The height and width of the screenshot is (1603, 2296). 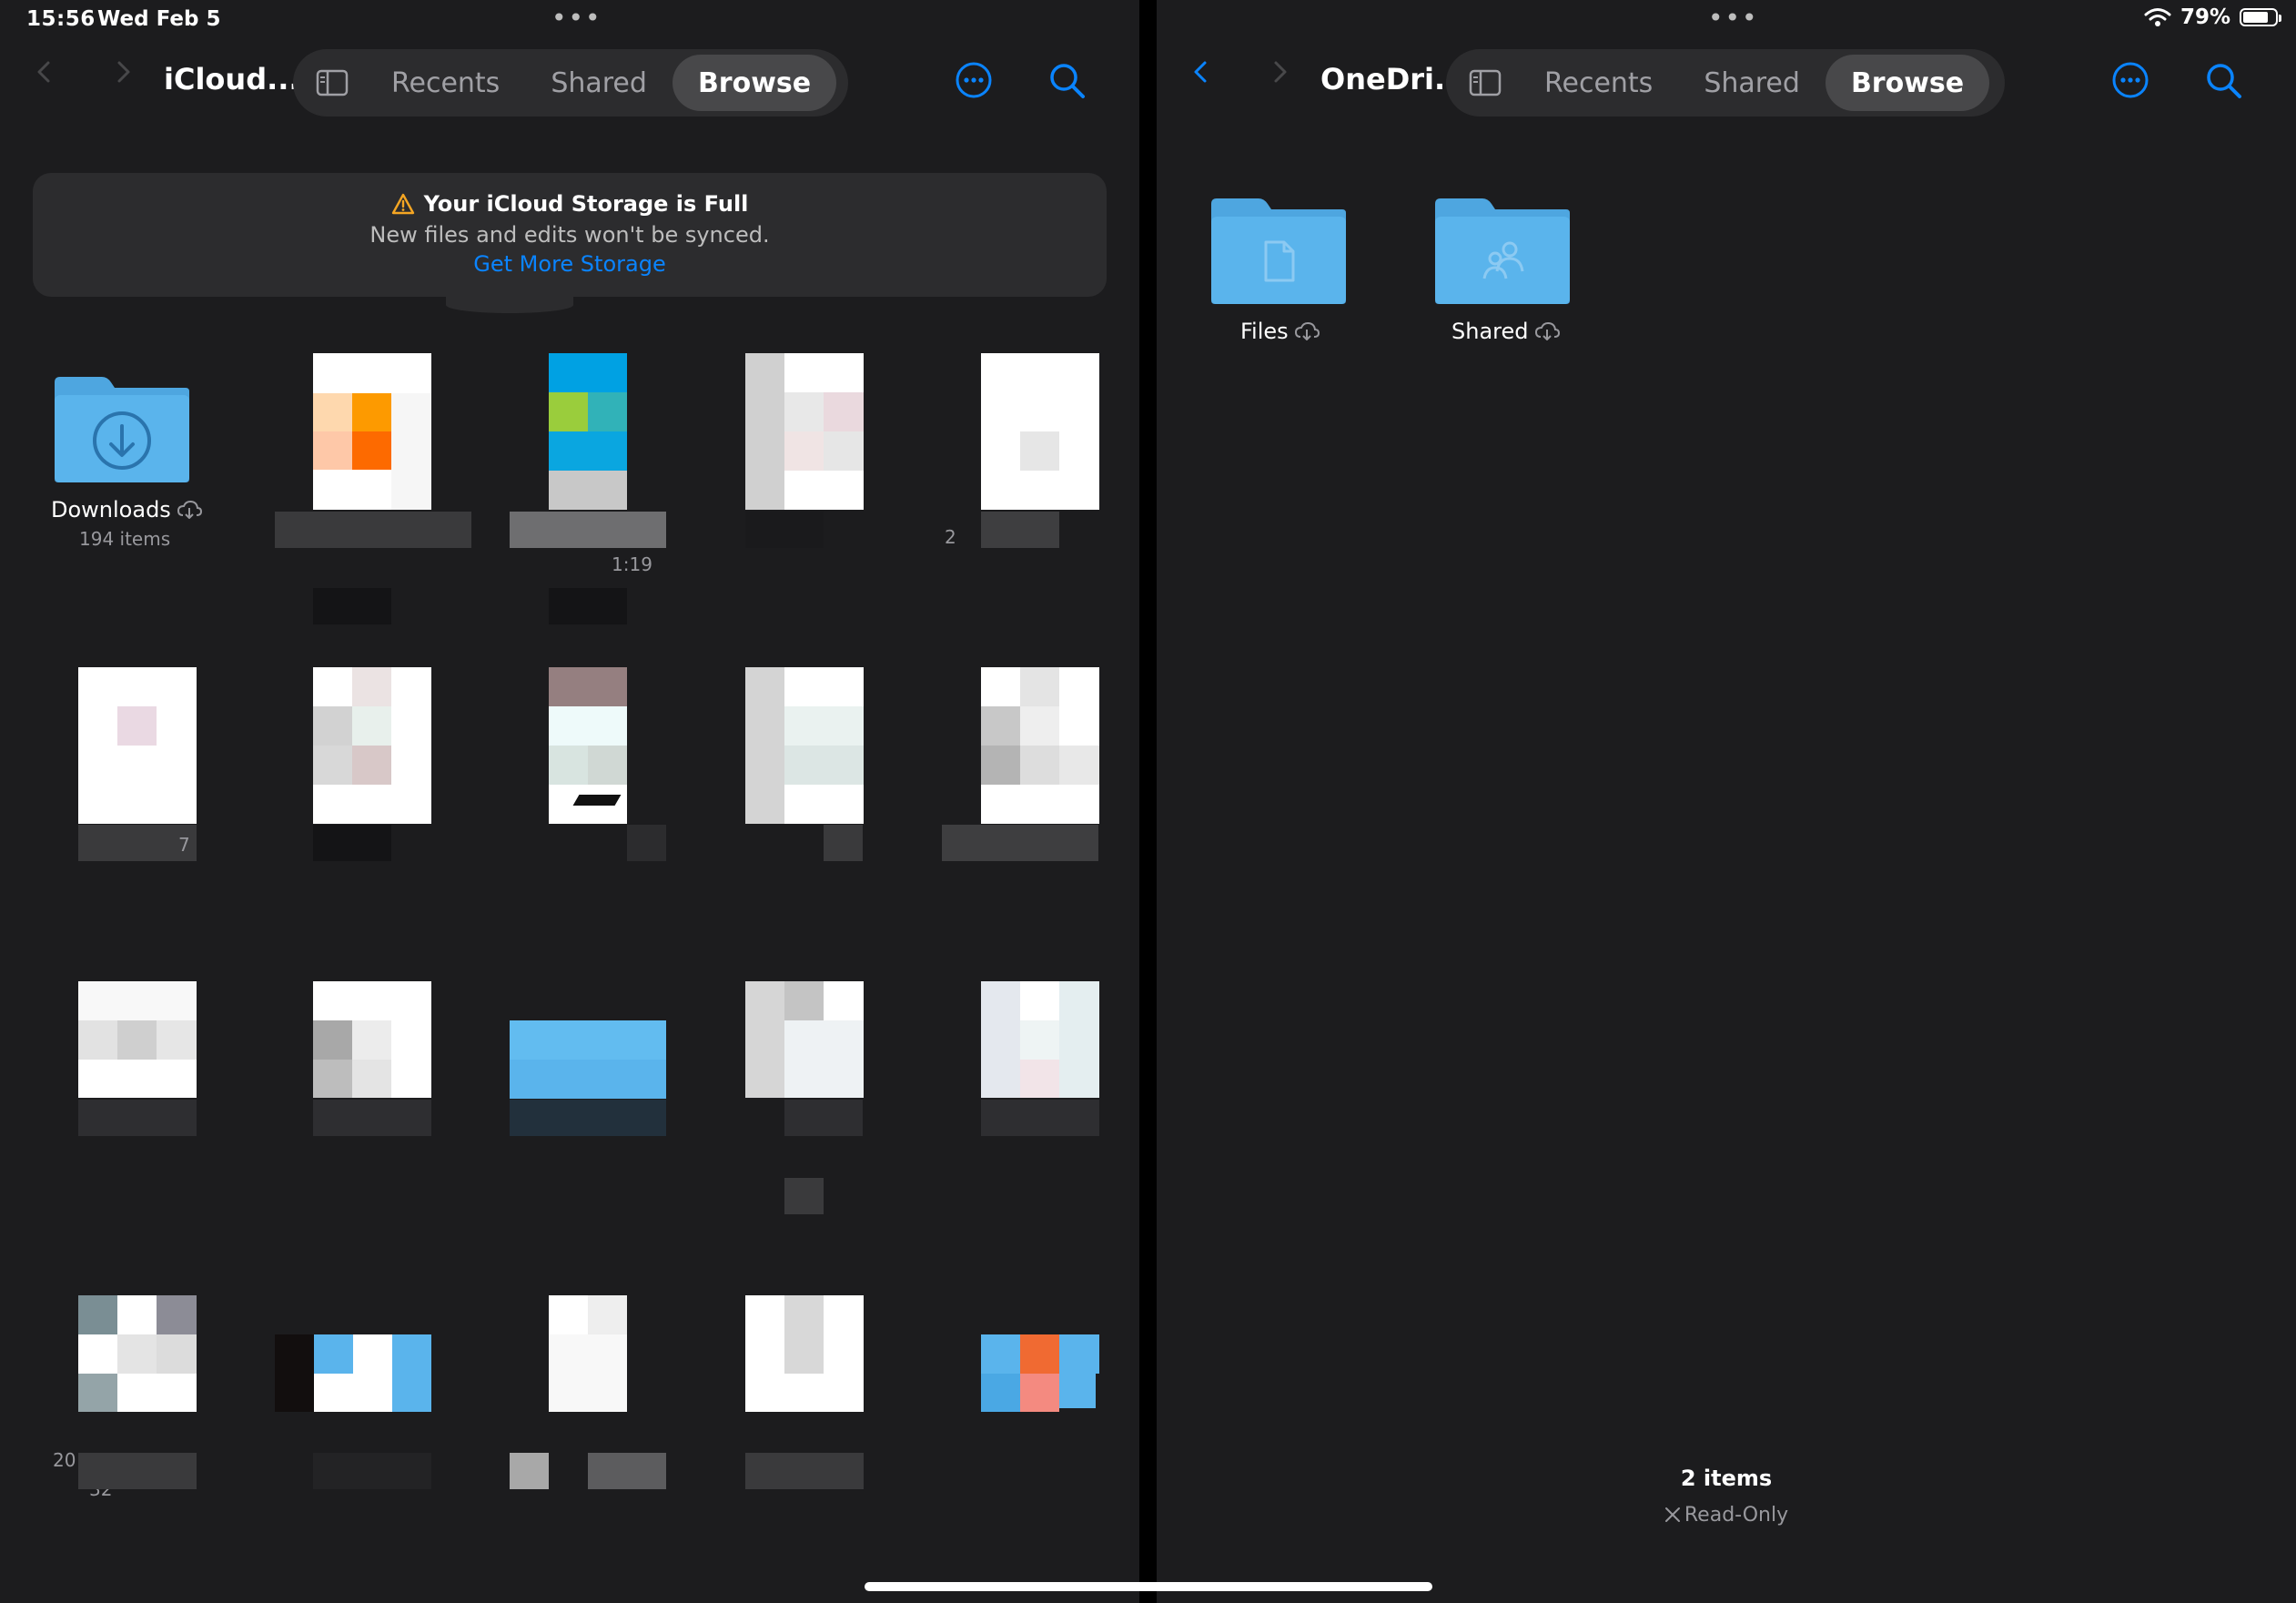 I want to click on downloads-label: Downloads, so click(x=127, y=509).